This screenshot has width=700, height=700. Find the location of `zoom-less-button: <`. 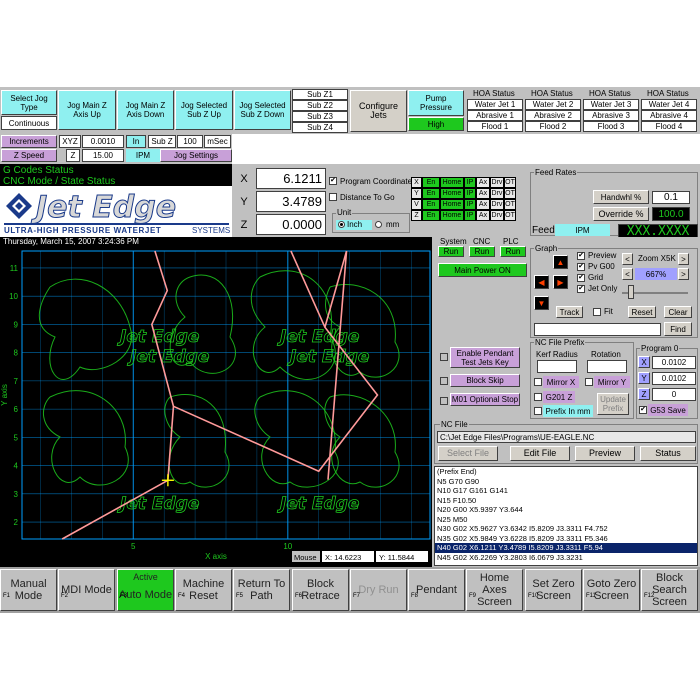

zoom-less-button: < is located at coordinates (627, 259).